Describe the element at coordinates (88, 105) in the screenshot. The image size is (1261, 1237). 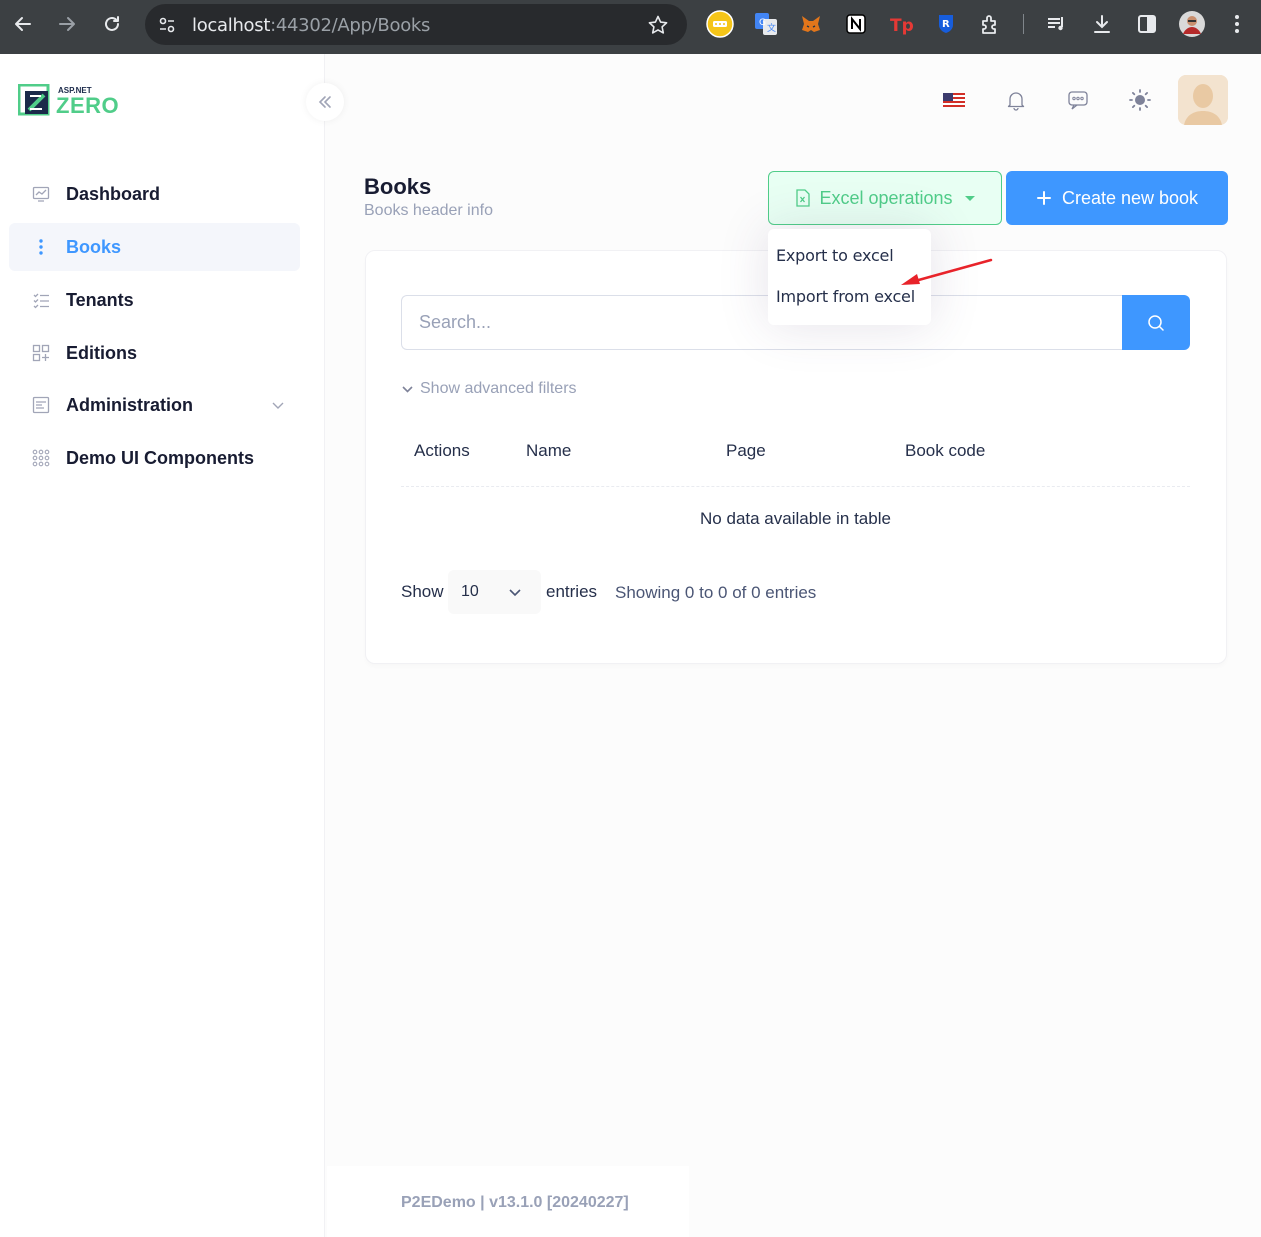
I see `logo-title: ZERO` at that location.